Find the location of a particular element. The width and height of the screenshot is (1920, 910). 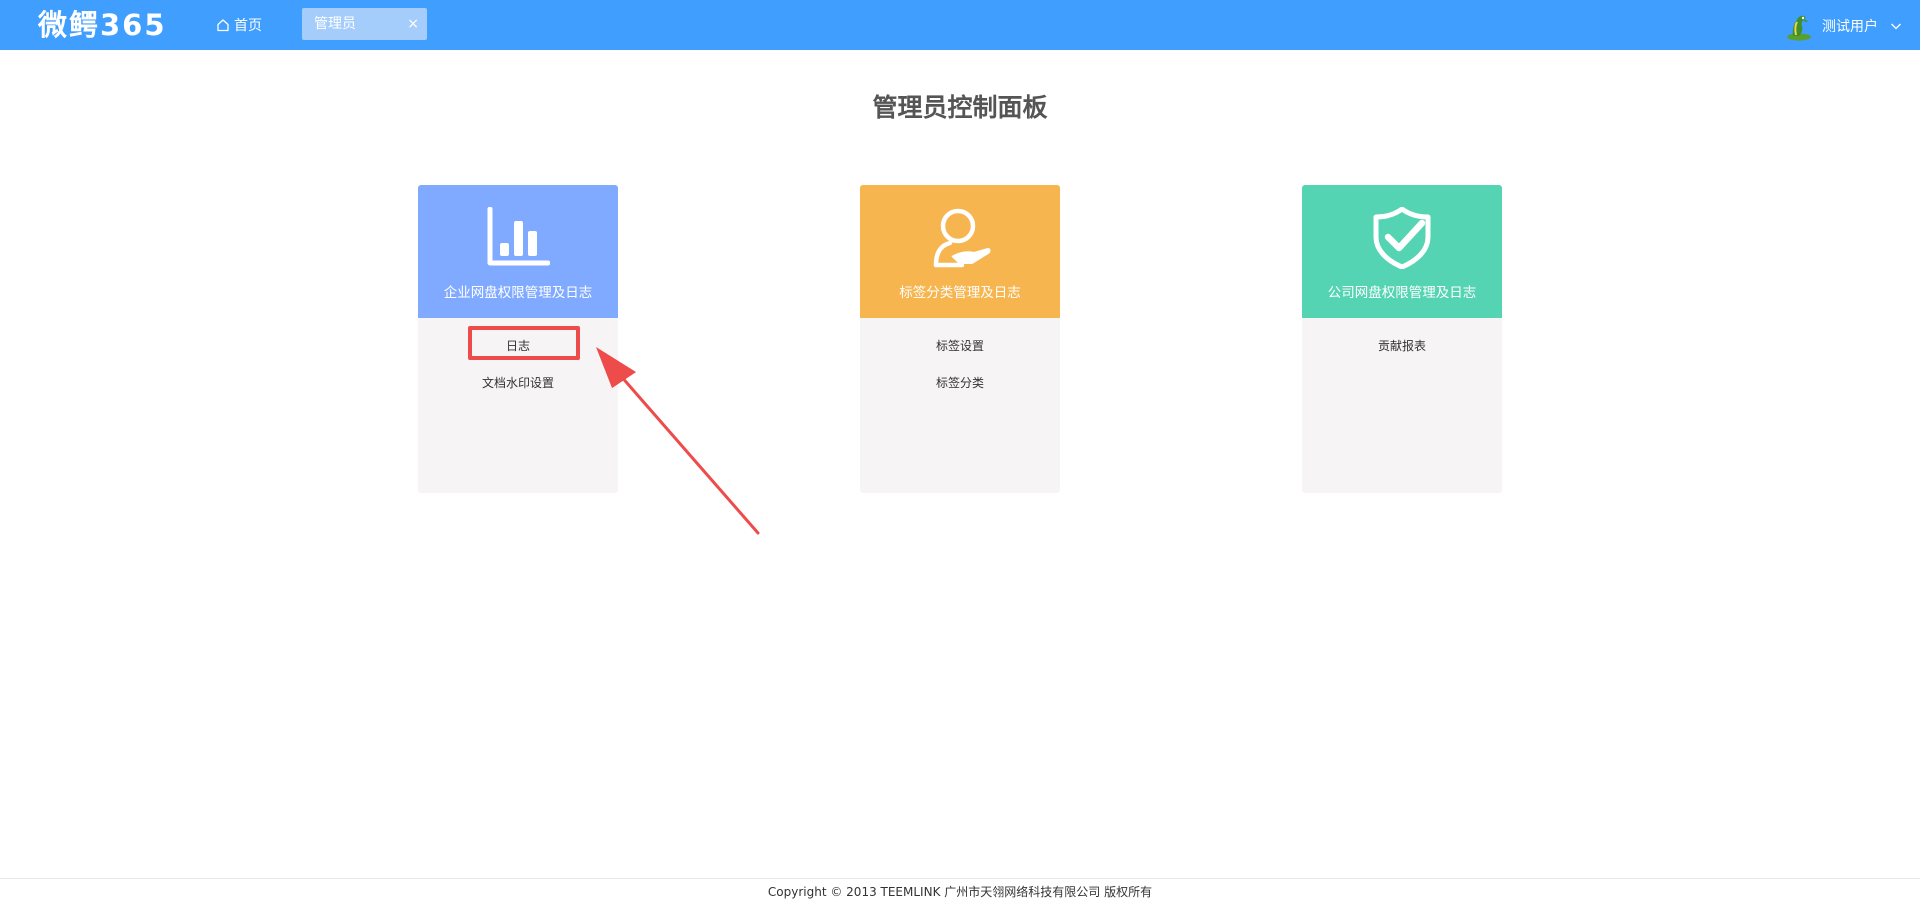

link-watermark-settings: 文档水印设置 is located at coordinates (518, 383).